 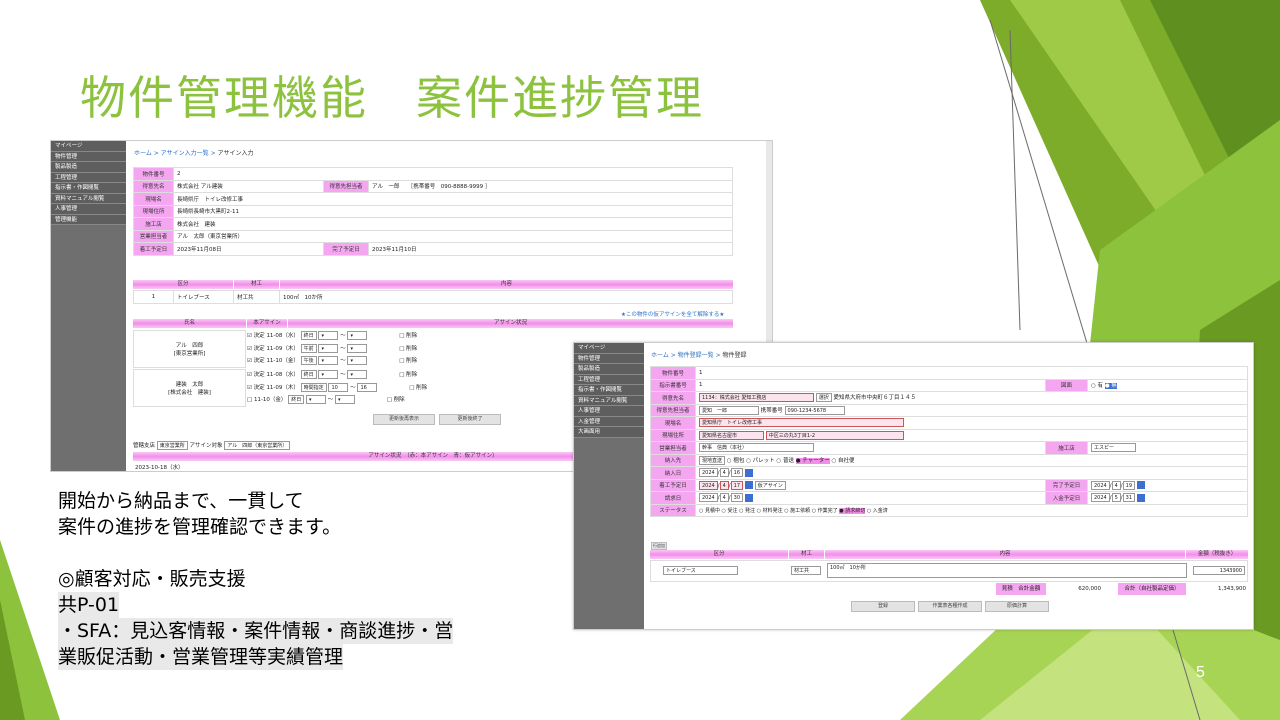 I want to click on site-name-input: 愛知県庁 トイレ改修工事, so click(x=801, y=423).